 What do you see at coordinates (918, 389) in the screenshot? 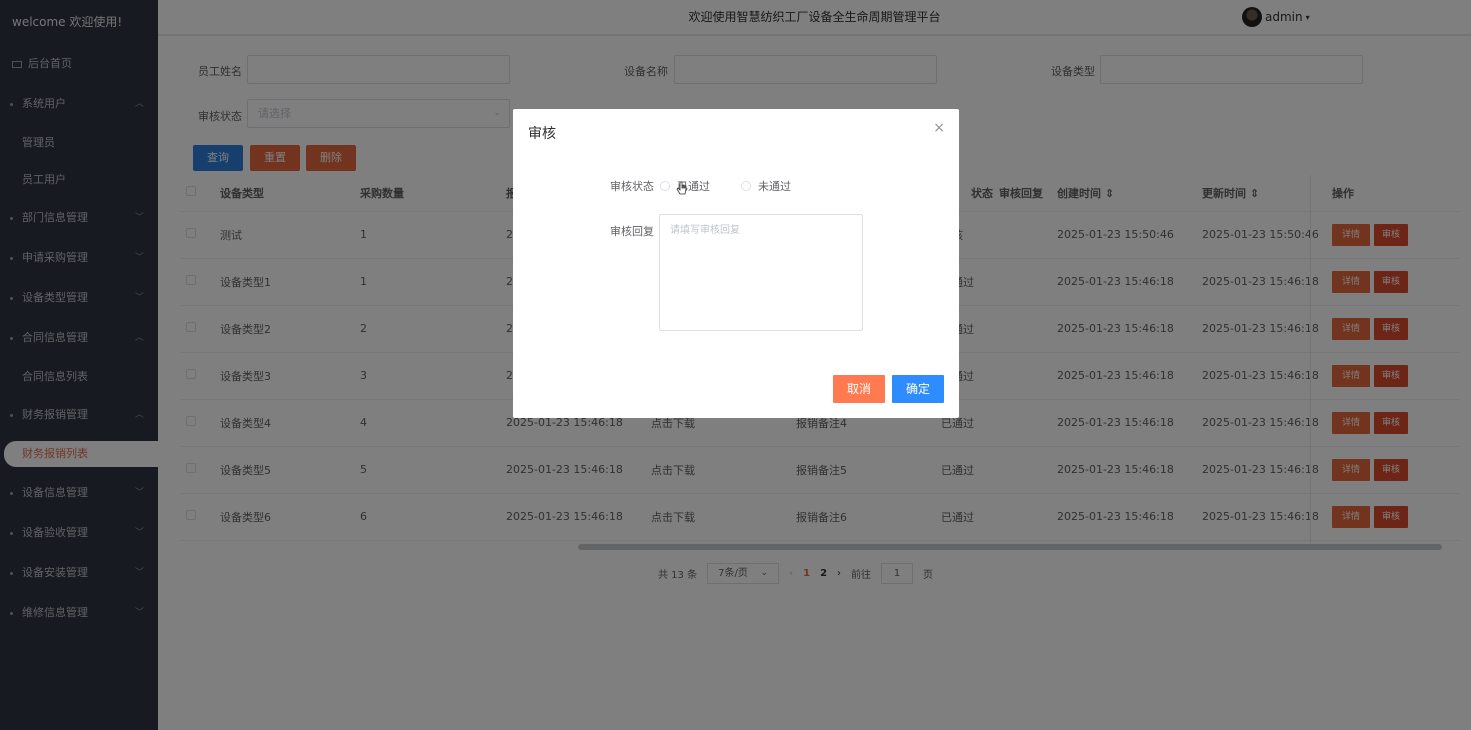
I see `confirm-button: 确定` at bounding box center [918, 389].